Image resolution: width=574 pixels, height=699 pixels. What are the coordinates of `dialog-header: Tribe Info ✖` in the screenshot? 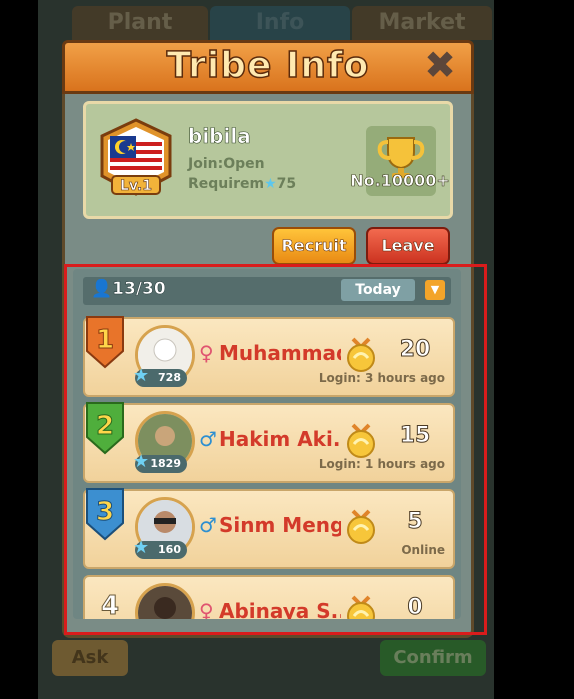 It's located at (268, 67).